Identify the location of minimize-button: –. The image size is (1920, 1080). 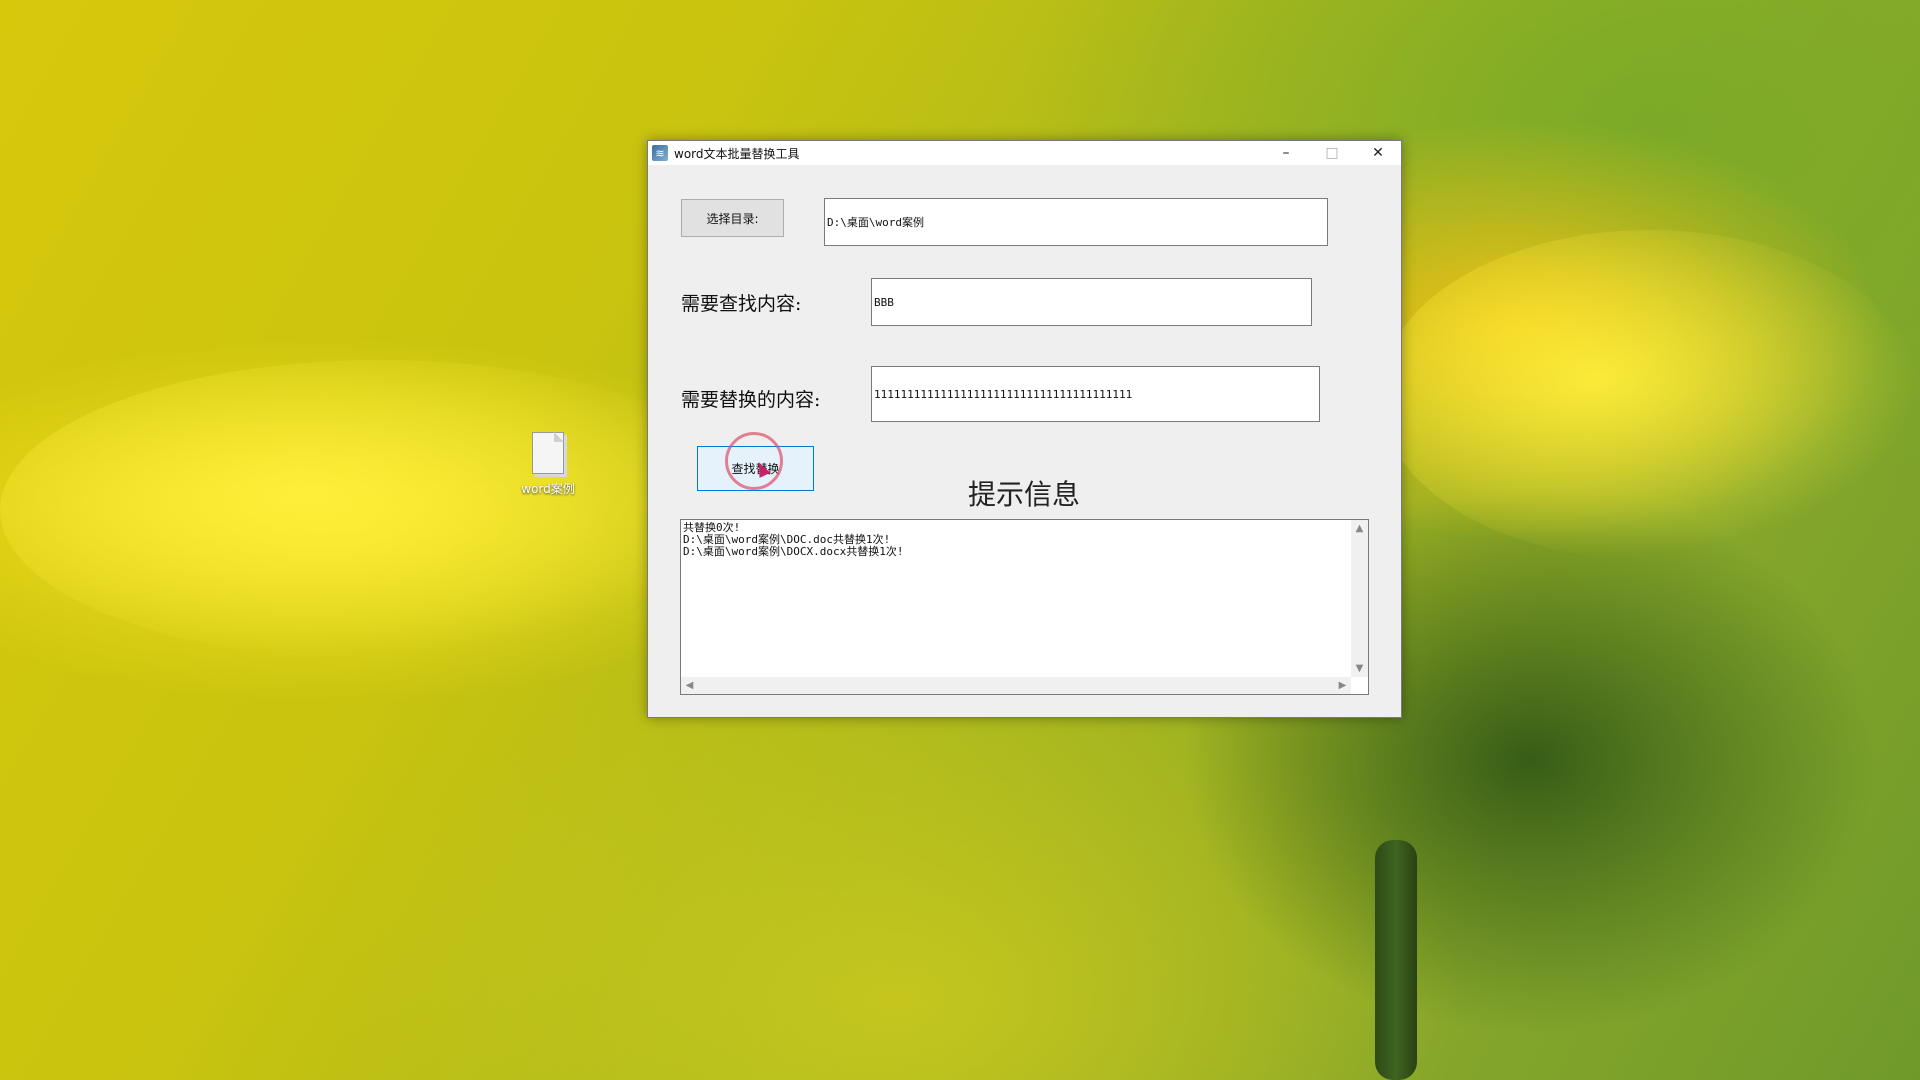
(1286, 153).